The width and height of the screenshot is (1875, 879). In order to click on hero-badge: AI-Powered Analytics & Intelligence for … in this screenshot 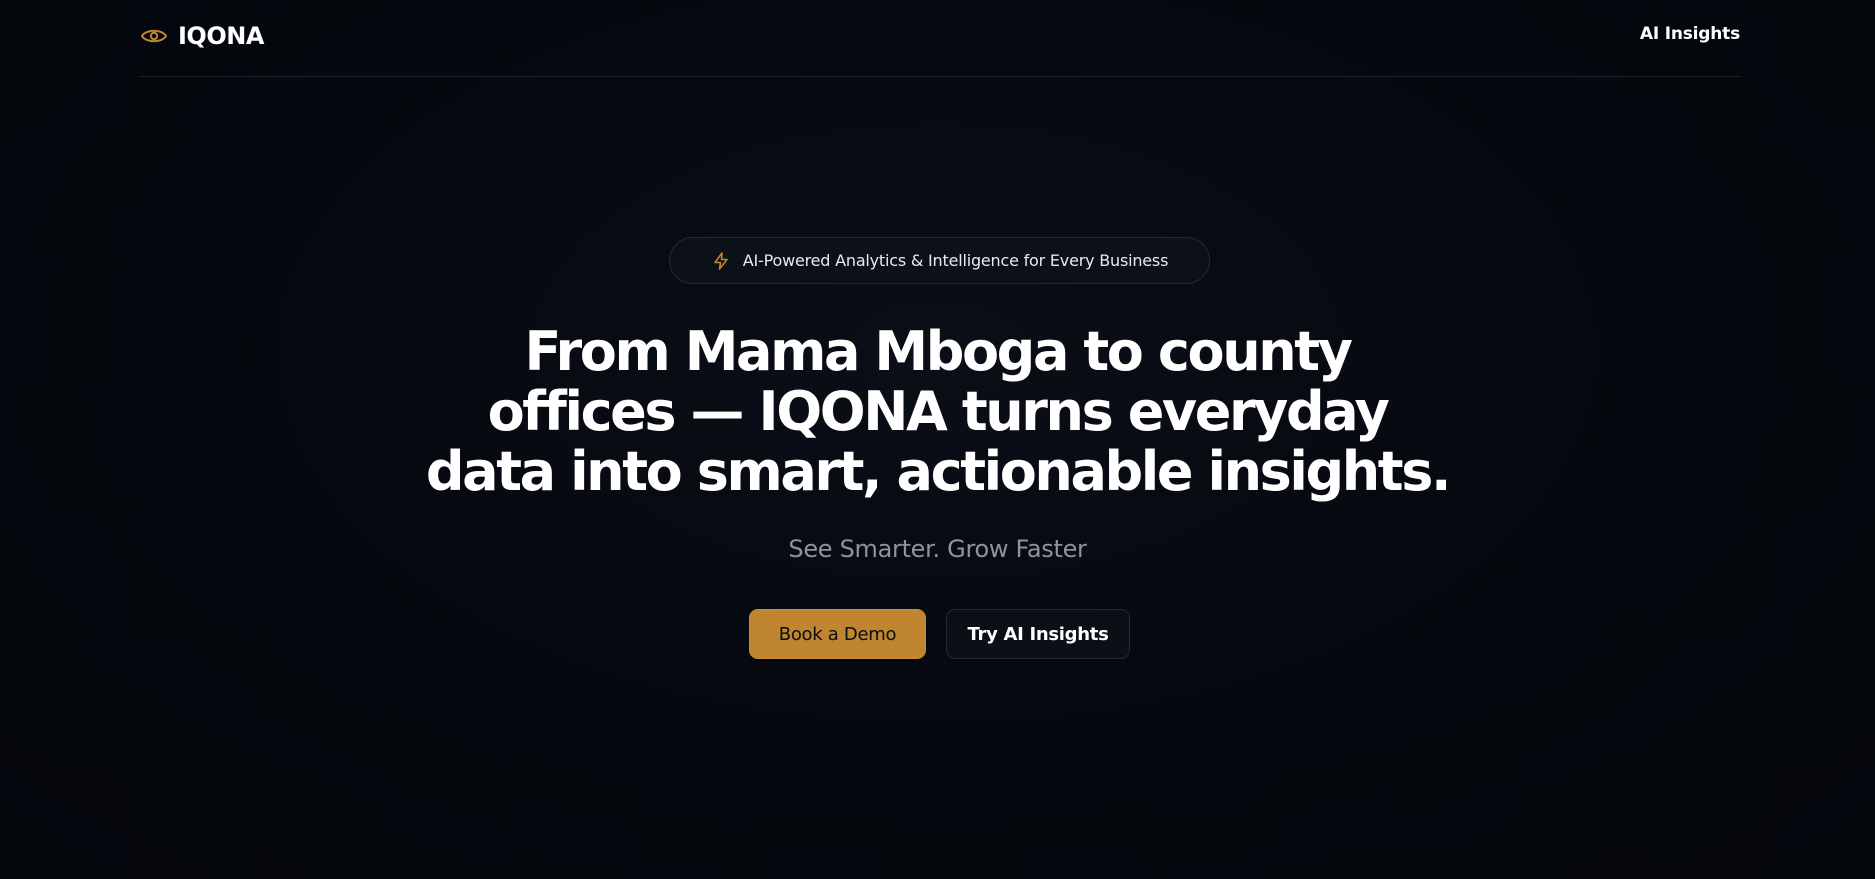, I will do `click(939, 260)`.